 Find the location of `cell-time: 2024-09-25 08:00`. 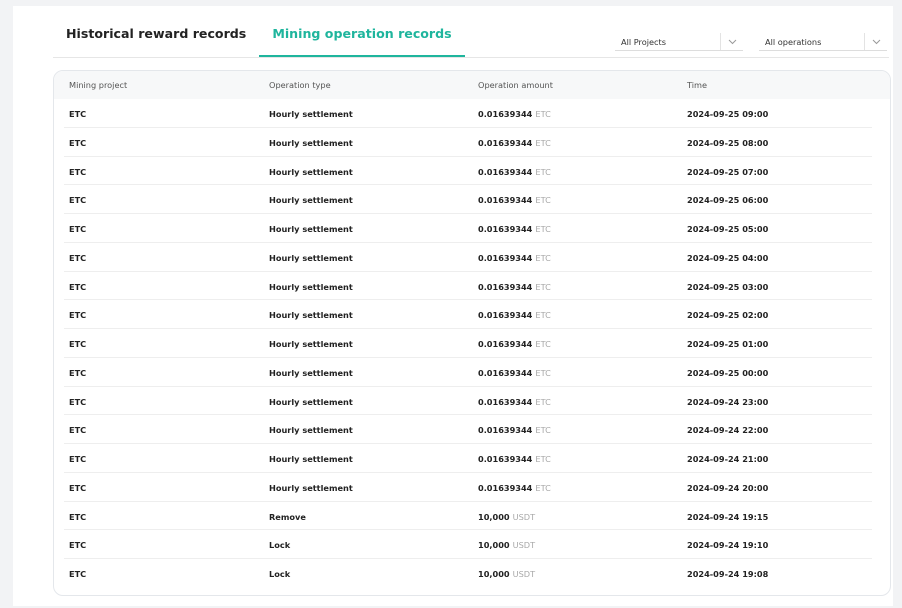

cell-time: 2024-09-25 08:00 is located at coordinates (728, 142).